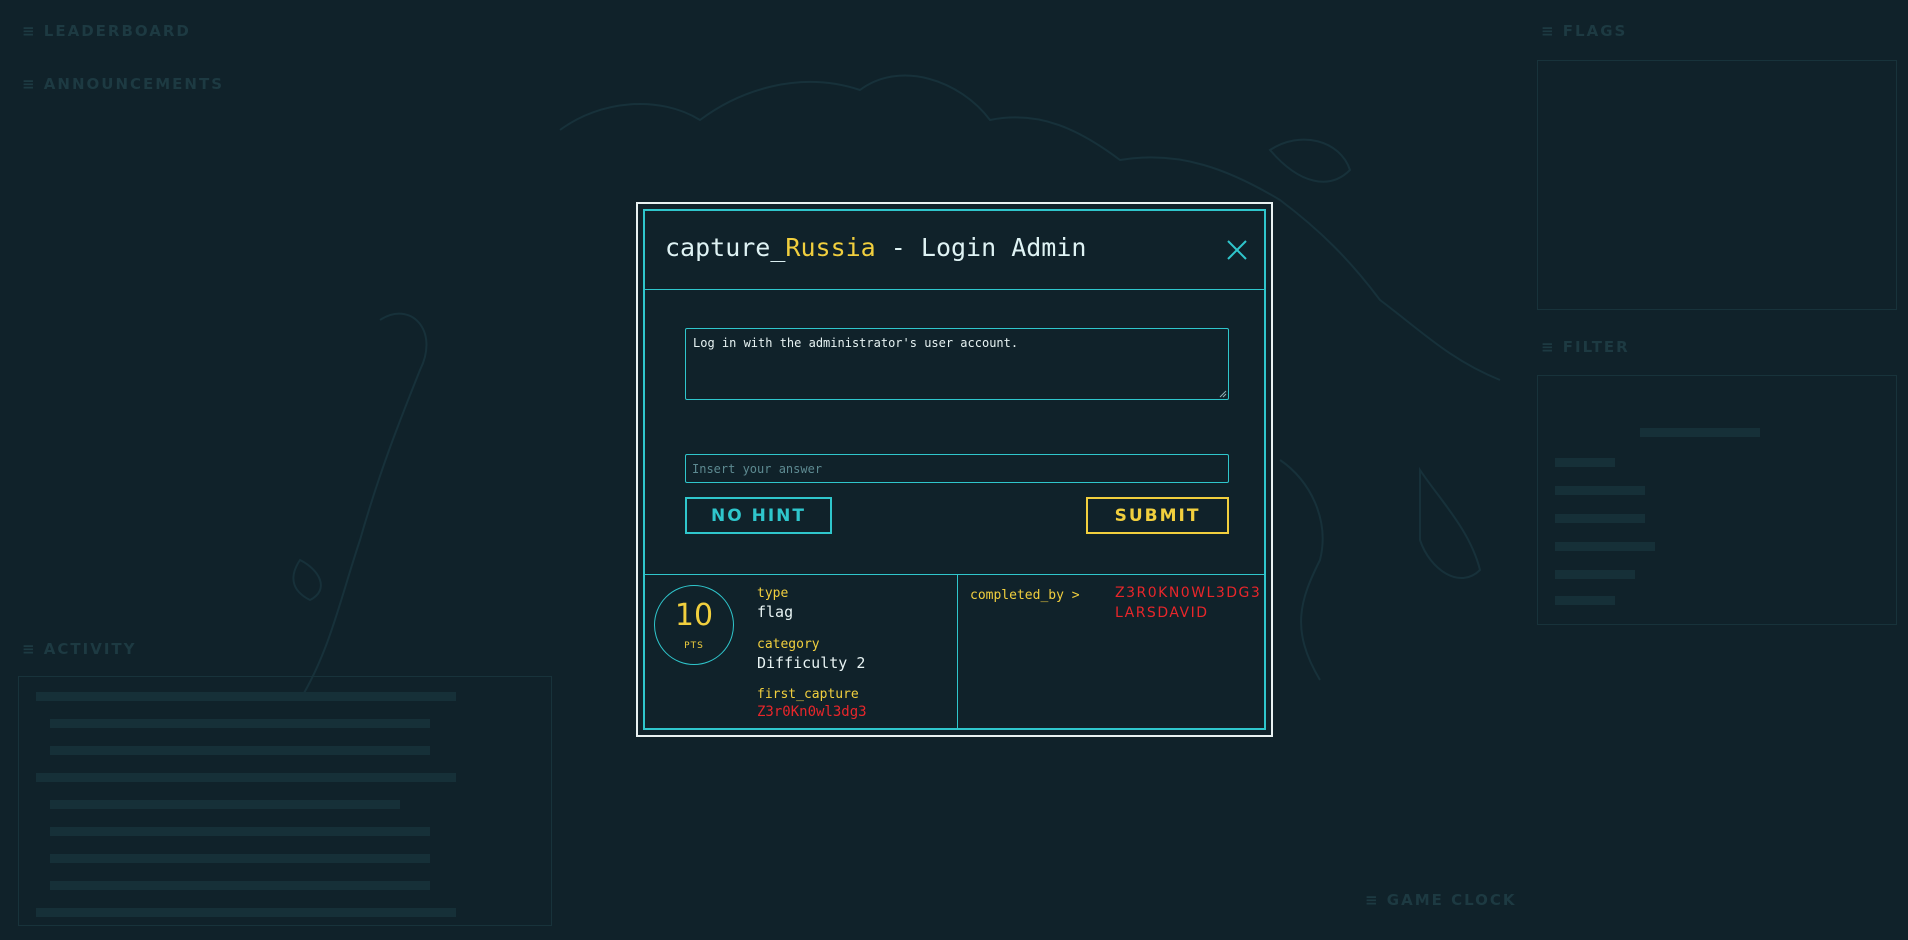  I want to click on filter-heading: ≡ FILTER, so click(1585, 347).